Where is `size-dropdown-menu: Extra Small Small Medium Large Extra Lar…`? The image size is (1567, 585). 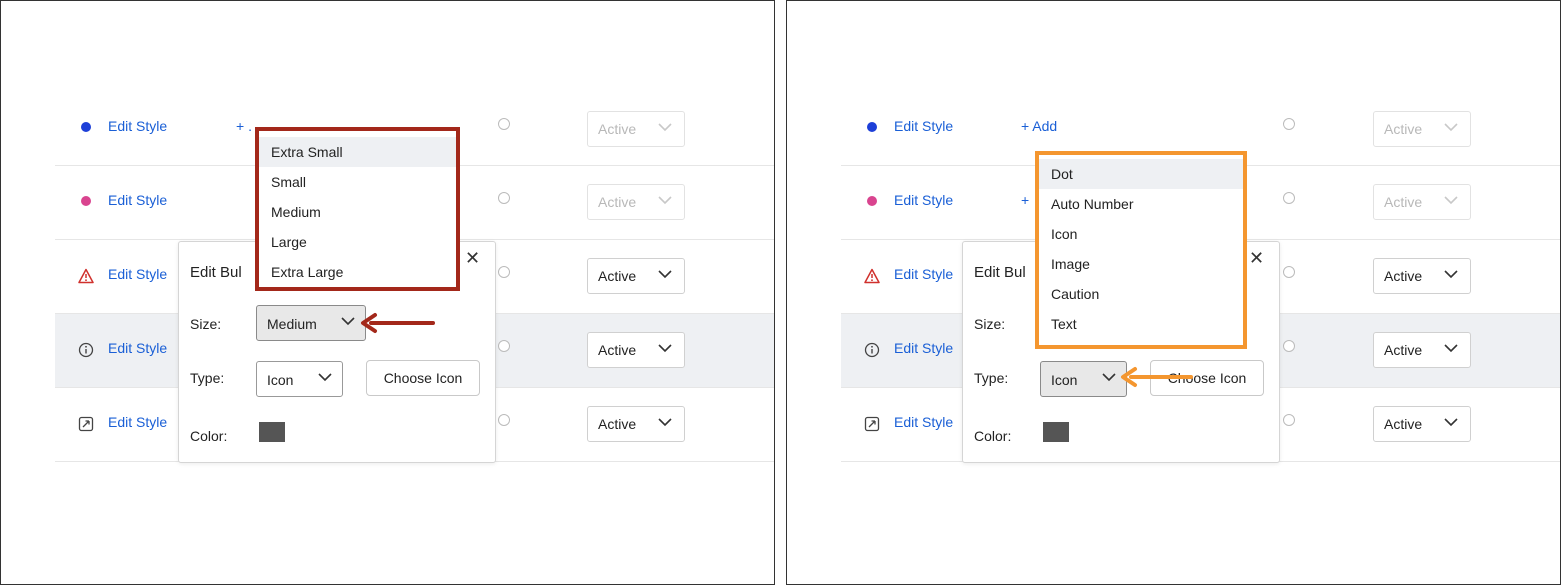 size-dropdown-menu: Extra Small Small Medium Large Extra Lar… is located at coordinates (357, 209).